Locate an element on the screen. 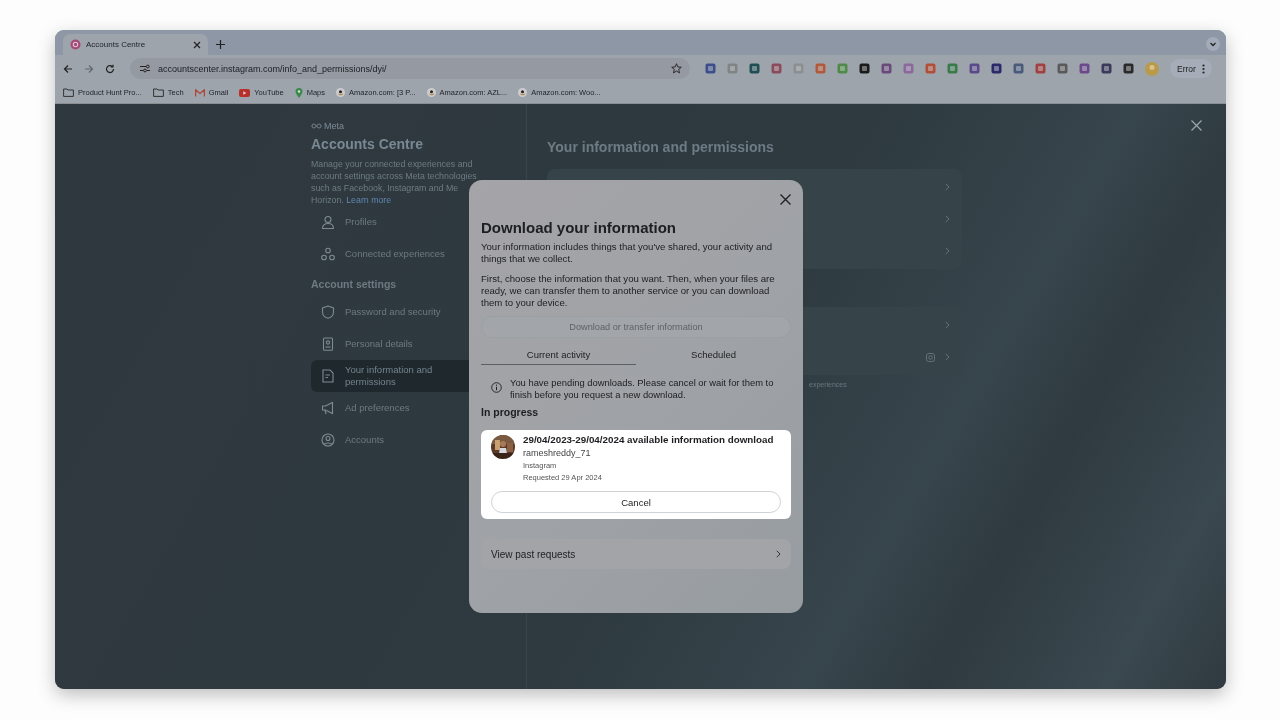 The height and width of the screenshot is (720, 1280). page-title: Accounts Centre is located at coordinates (368, 144).